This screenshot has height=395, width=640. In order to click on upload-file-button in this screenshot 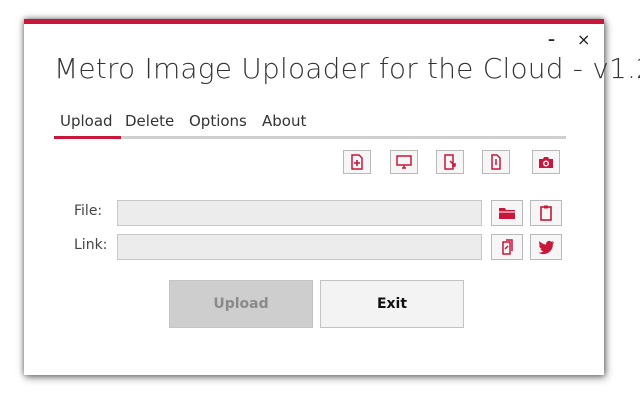, I will do `click(496, 162)`.